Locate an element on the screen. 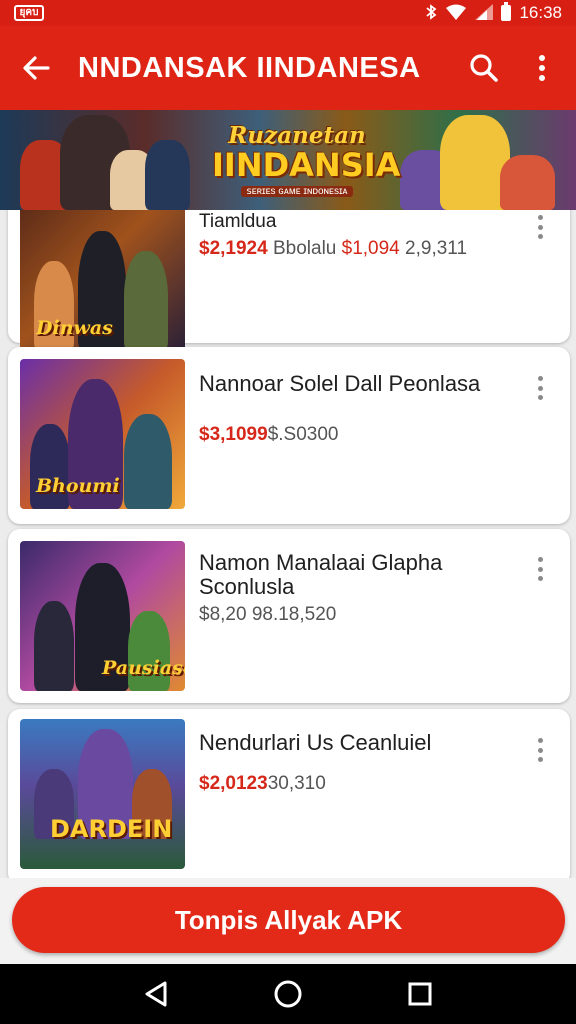  price-label: $.S0300 is located at coordinates (303, 434).